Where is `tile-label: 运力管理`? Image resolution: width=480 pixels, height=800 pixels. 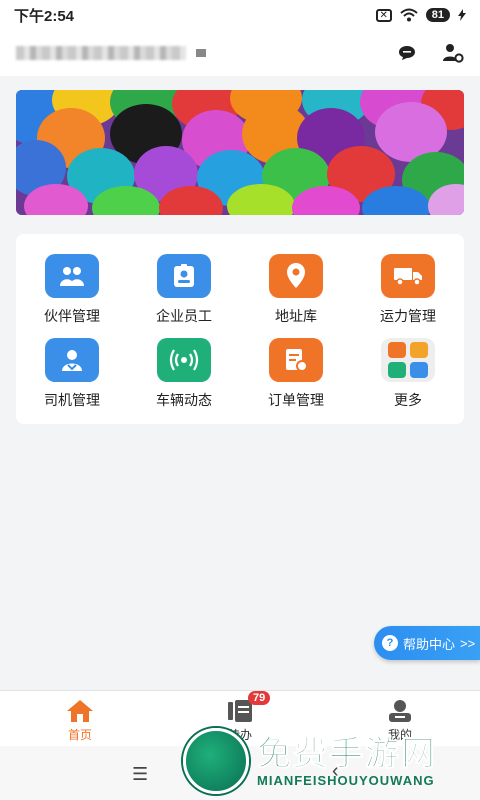
tile-label: 运力管理 is located at coordinates (408, 316).